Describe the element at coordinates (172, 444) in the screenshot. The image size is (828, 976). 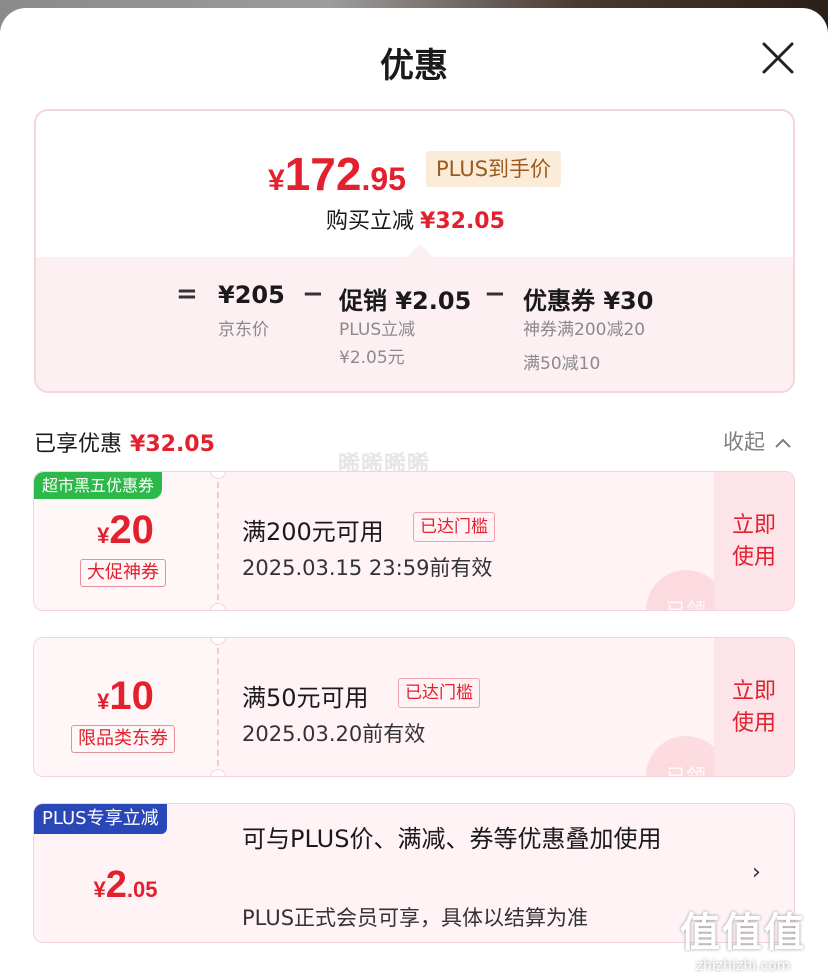
I see `enjoyed-amount: ¥32.05` at that location.